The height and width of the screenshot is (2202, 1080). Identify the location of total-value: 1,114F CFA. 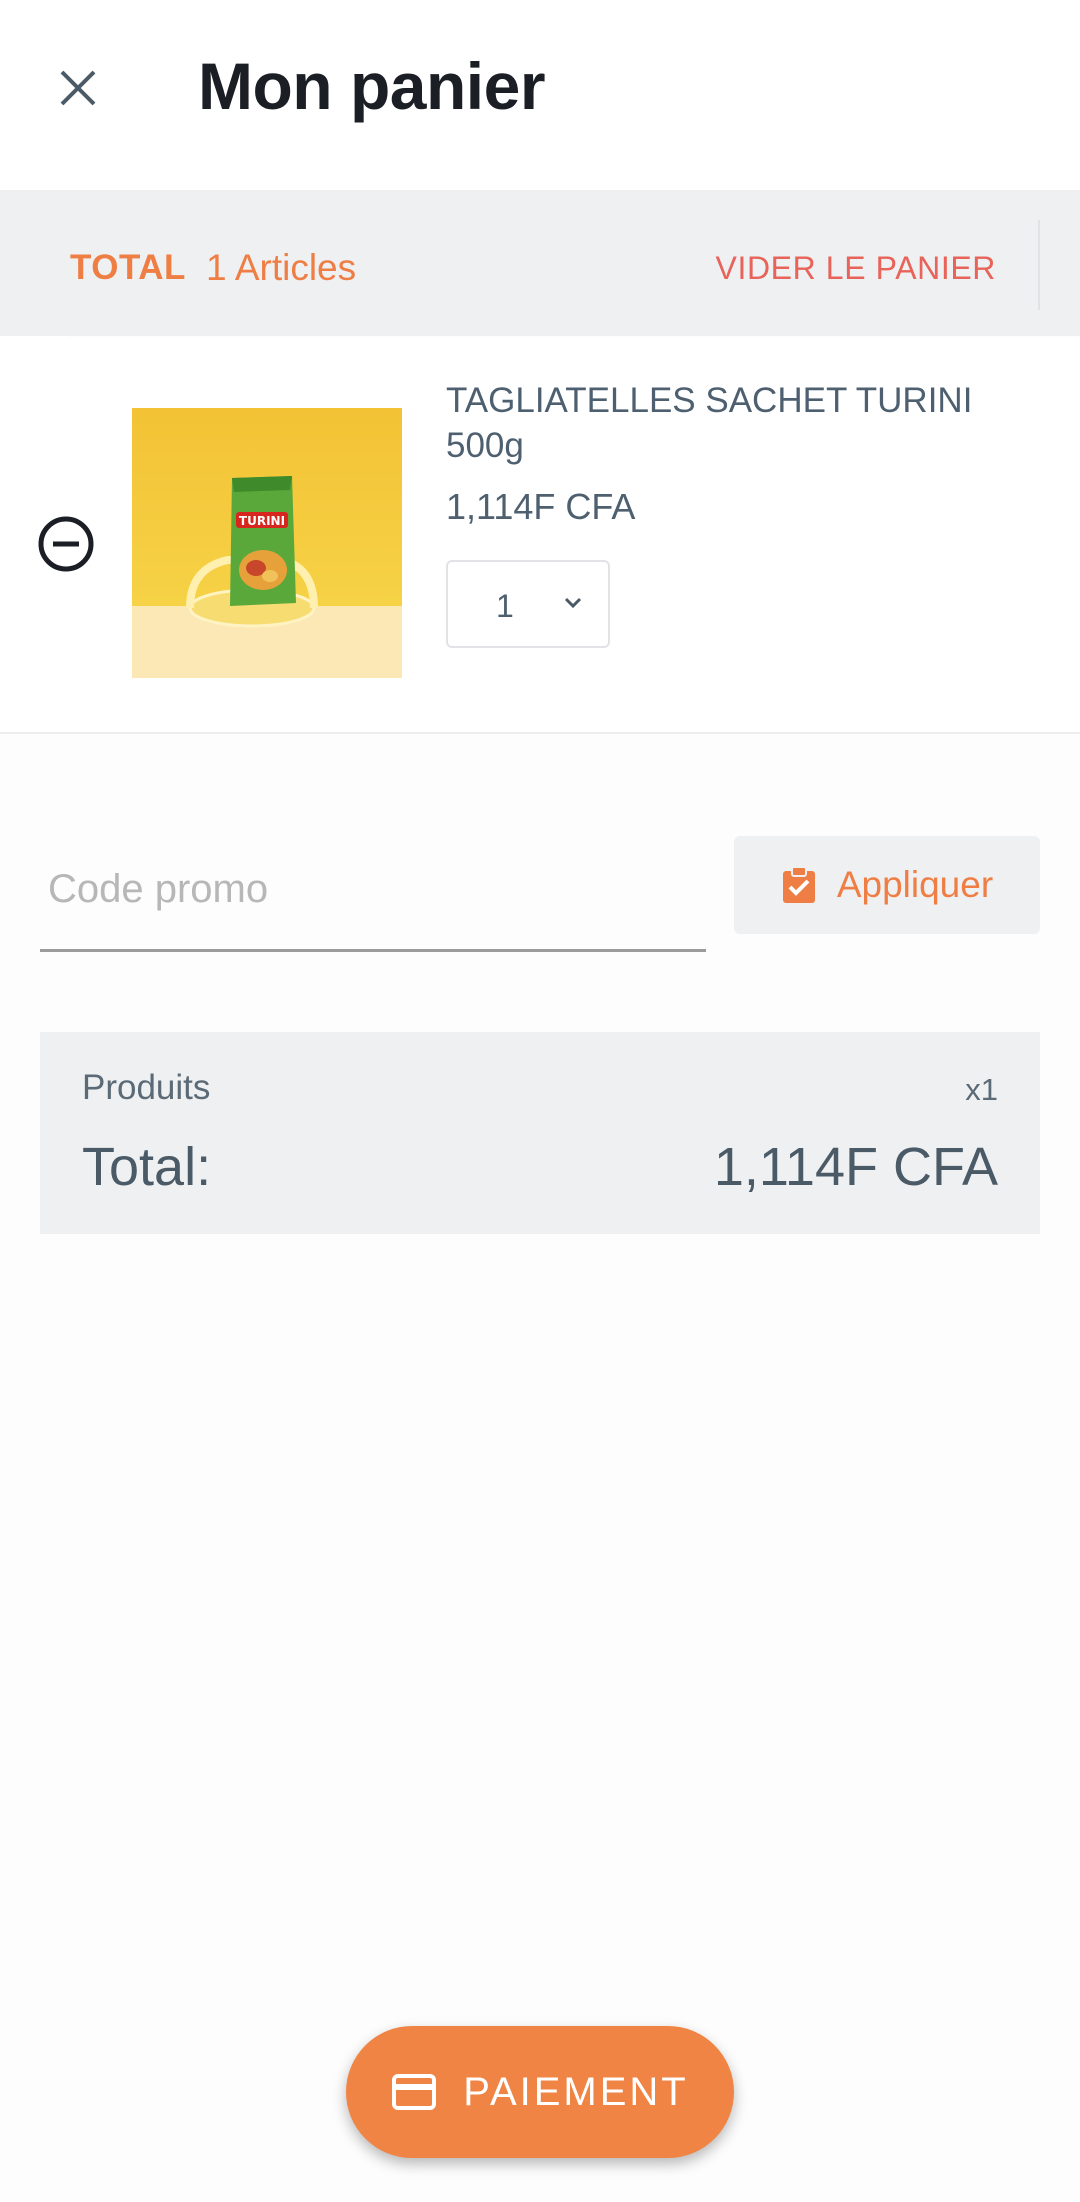
(855, 1167).